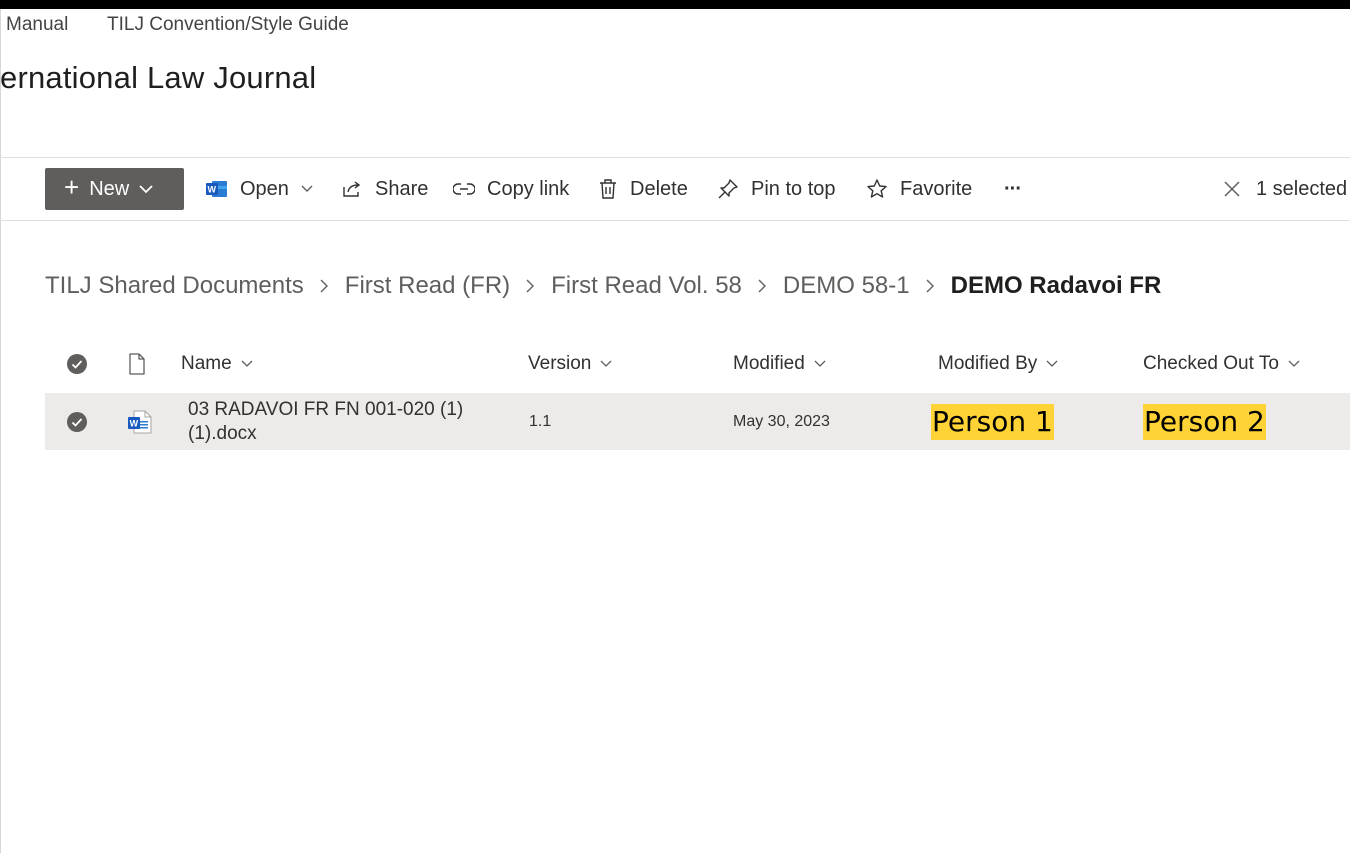  I want to click on breadcrumb-current: DEMO Radavoi FR, so click(1056, 285).